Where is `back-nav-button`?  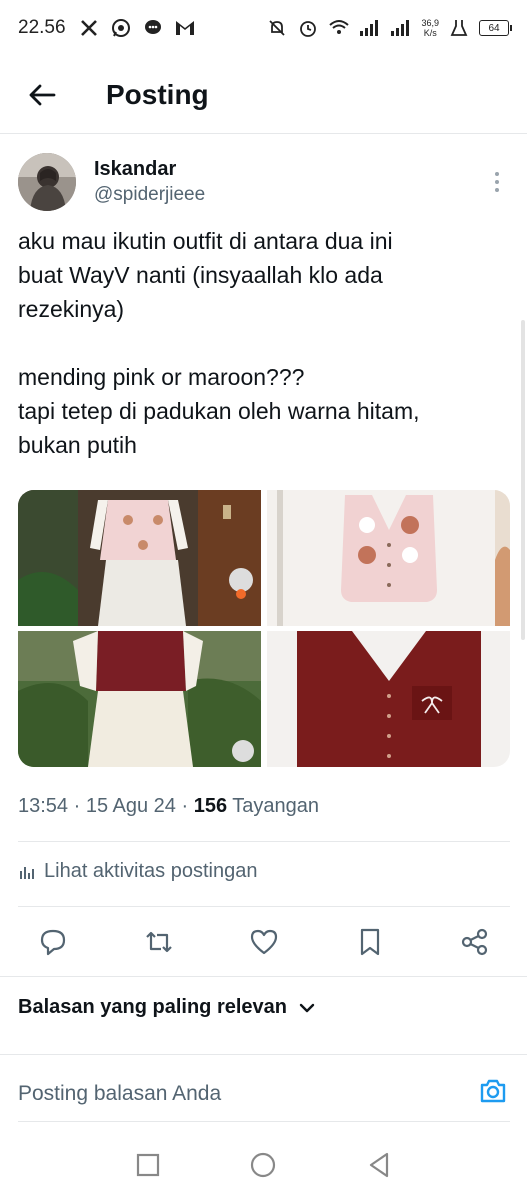 back-nav-button is located at coordinates (379, 1165).